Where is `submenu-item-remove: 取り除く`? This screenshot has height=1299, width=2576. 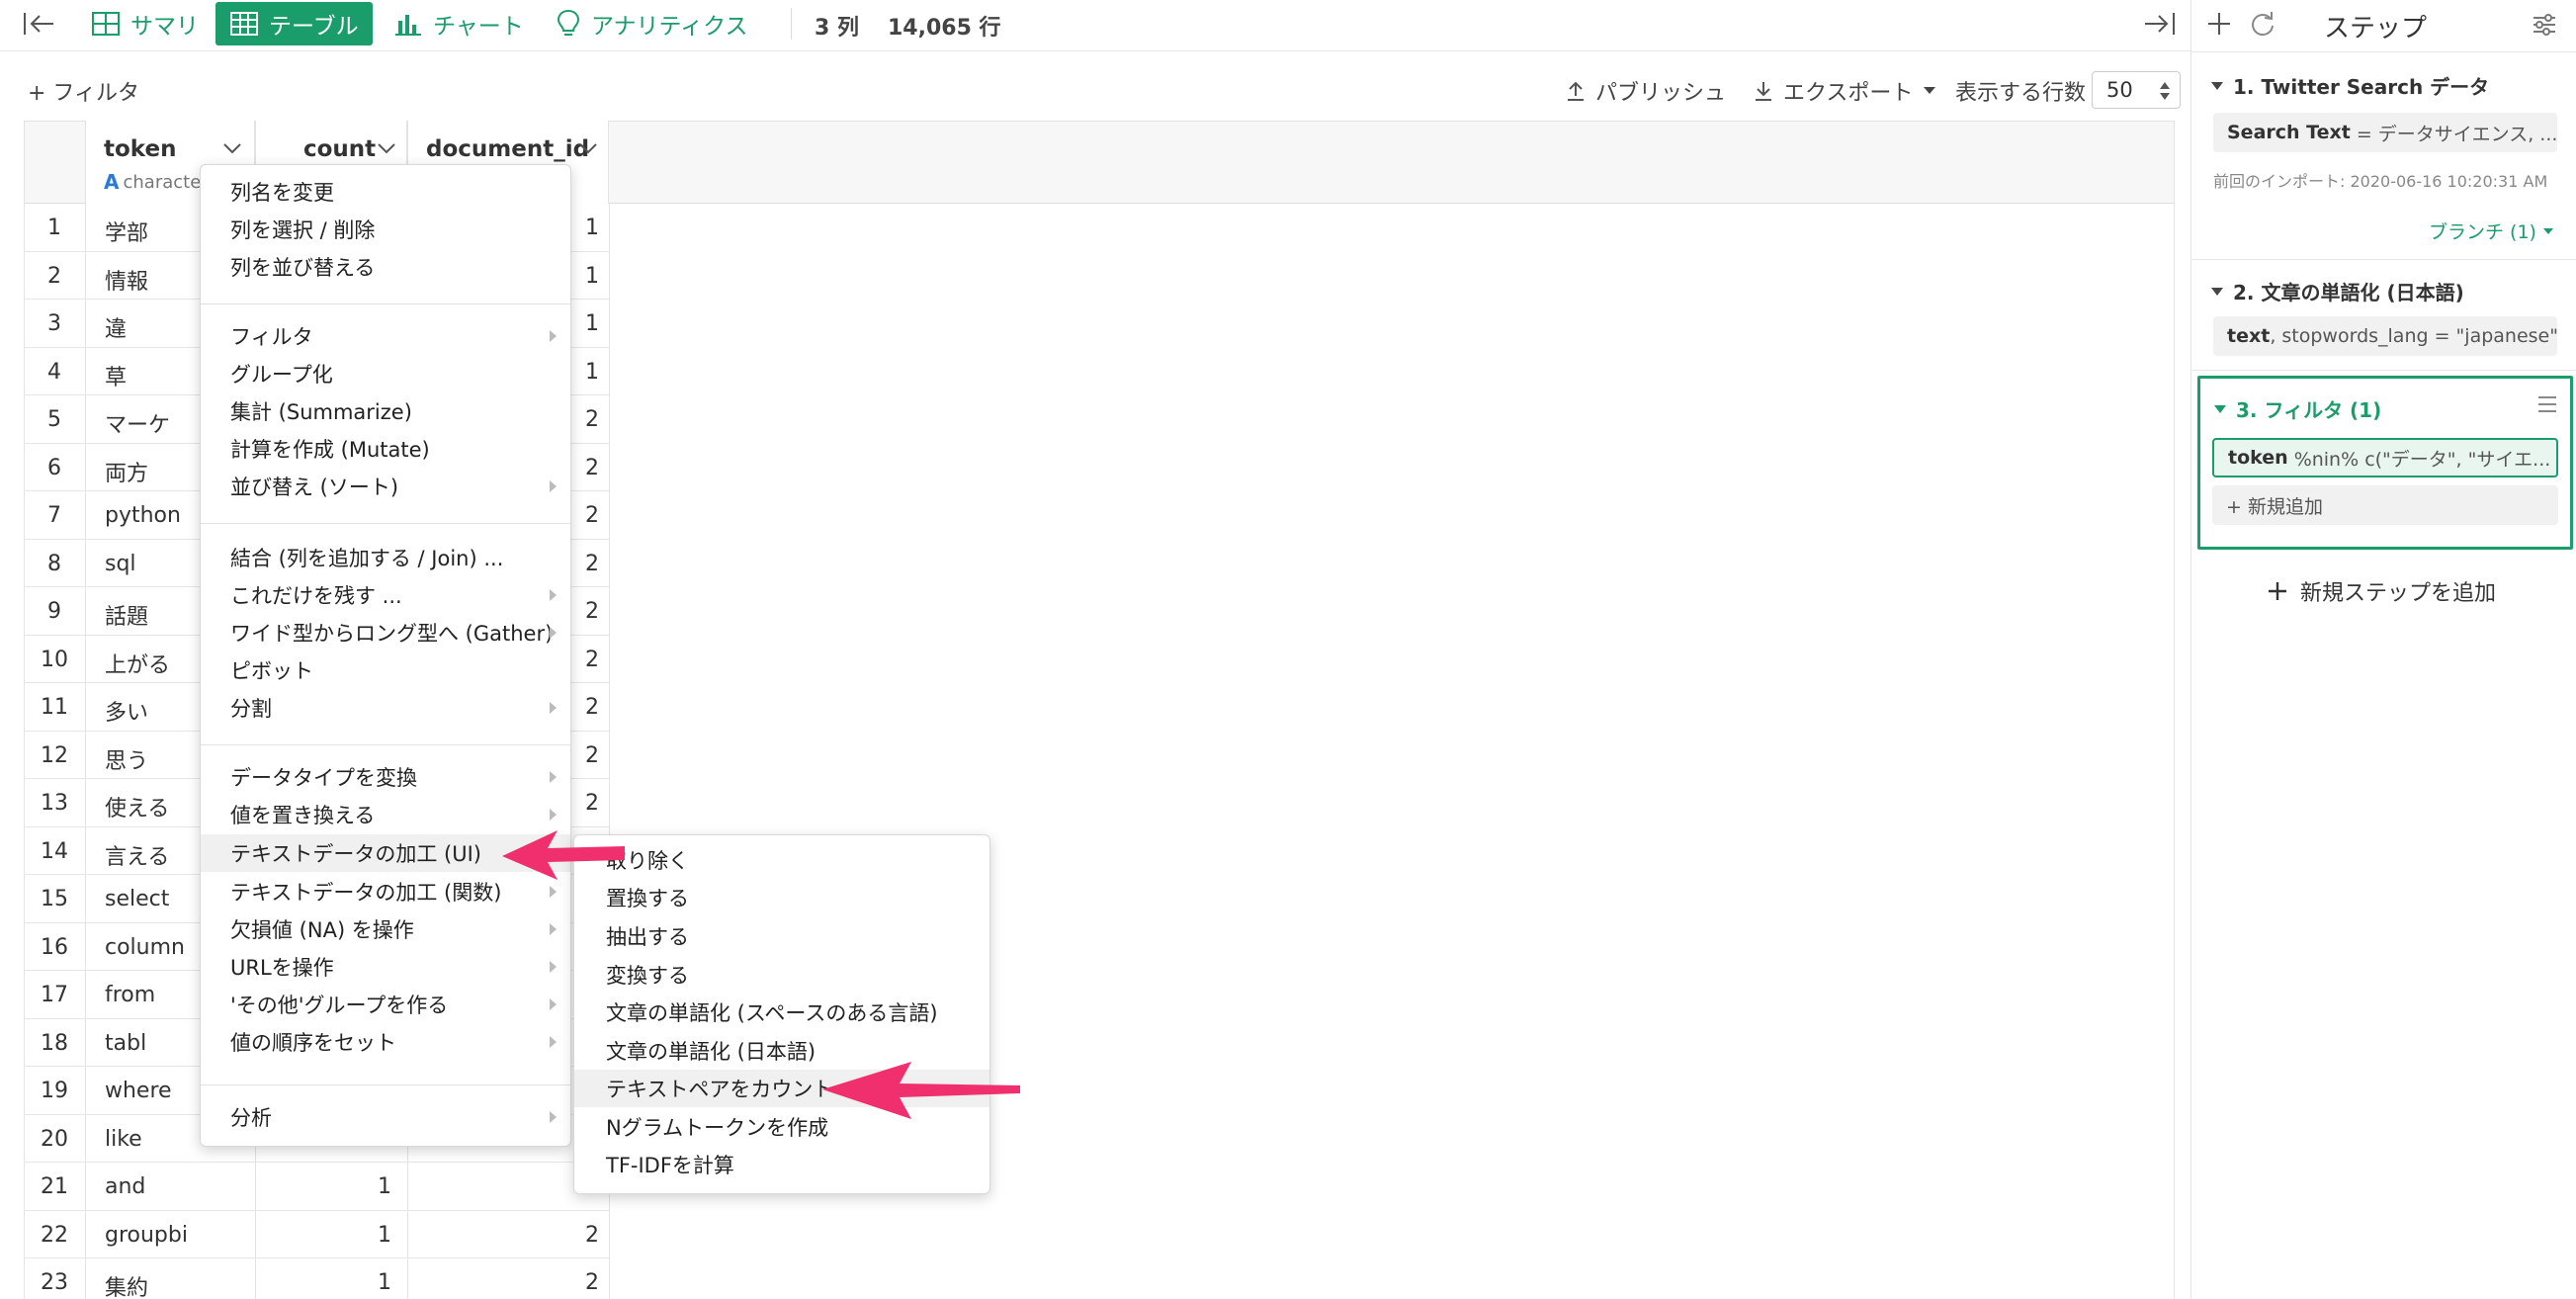
submenu-item-remove: 取り除く is located at coordinates (781, 860).